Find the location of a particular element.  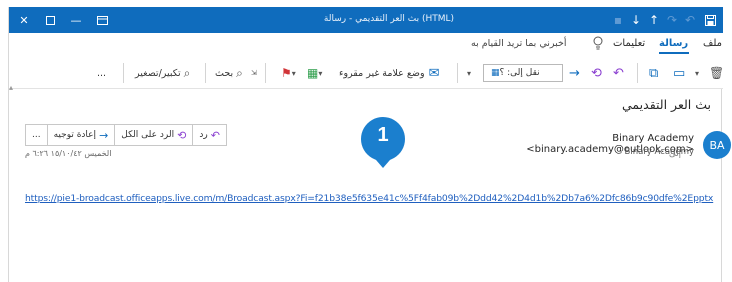

envelope-icon: ✉ is located at coordinates (434, 73).